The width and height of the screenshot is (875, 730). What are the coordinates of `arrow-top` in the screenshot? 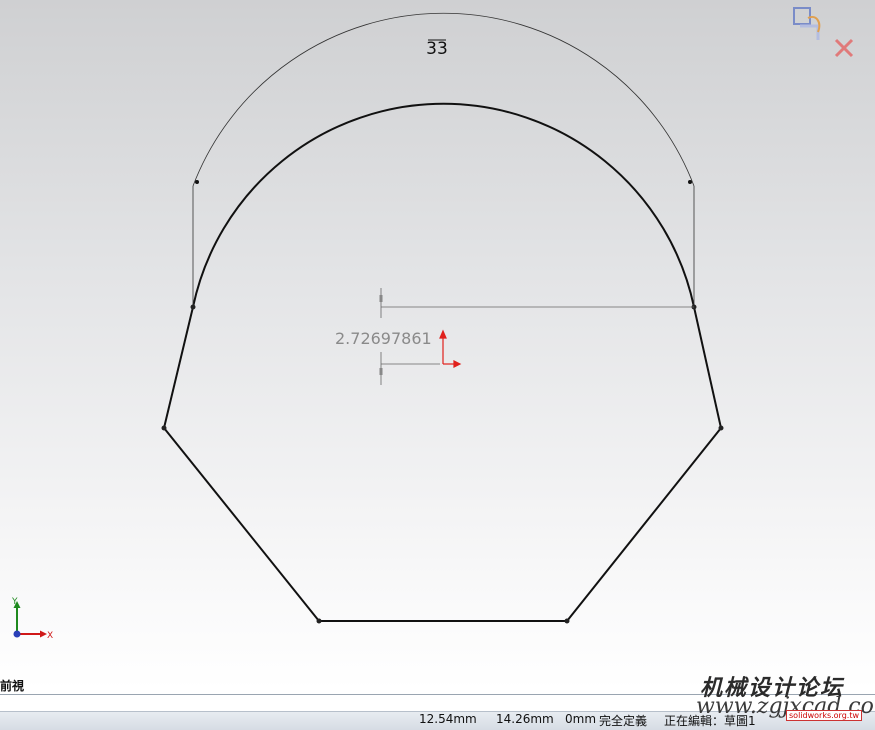 It's located at (381, 298).